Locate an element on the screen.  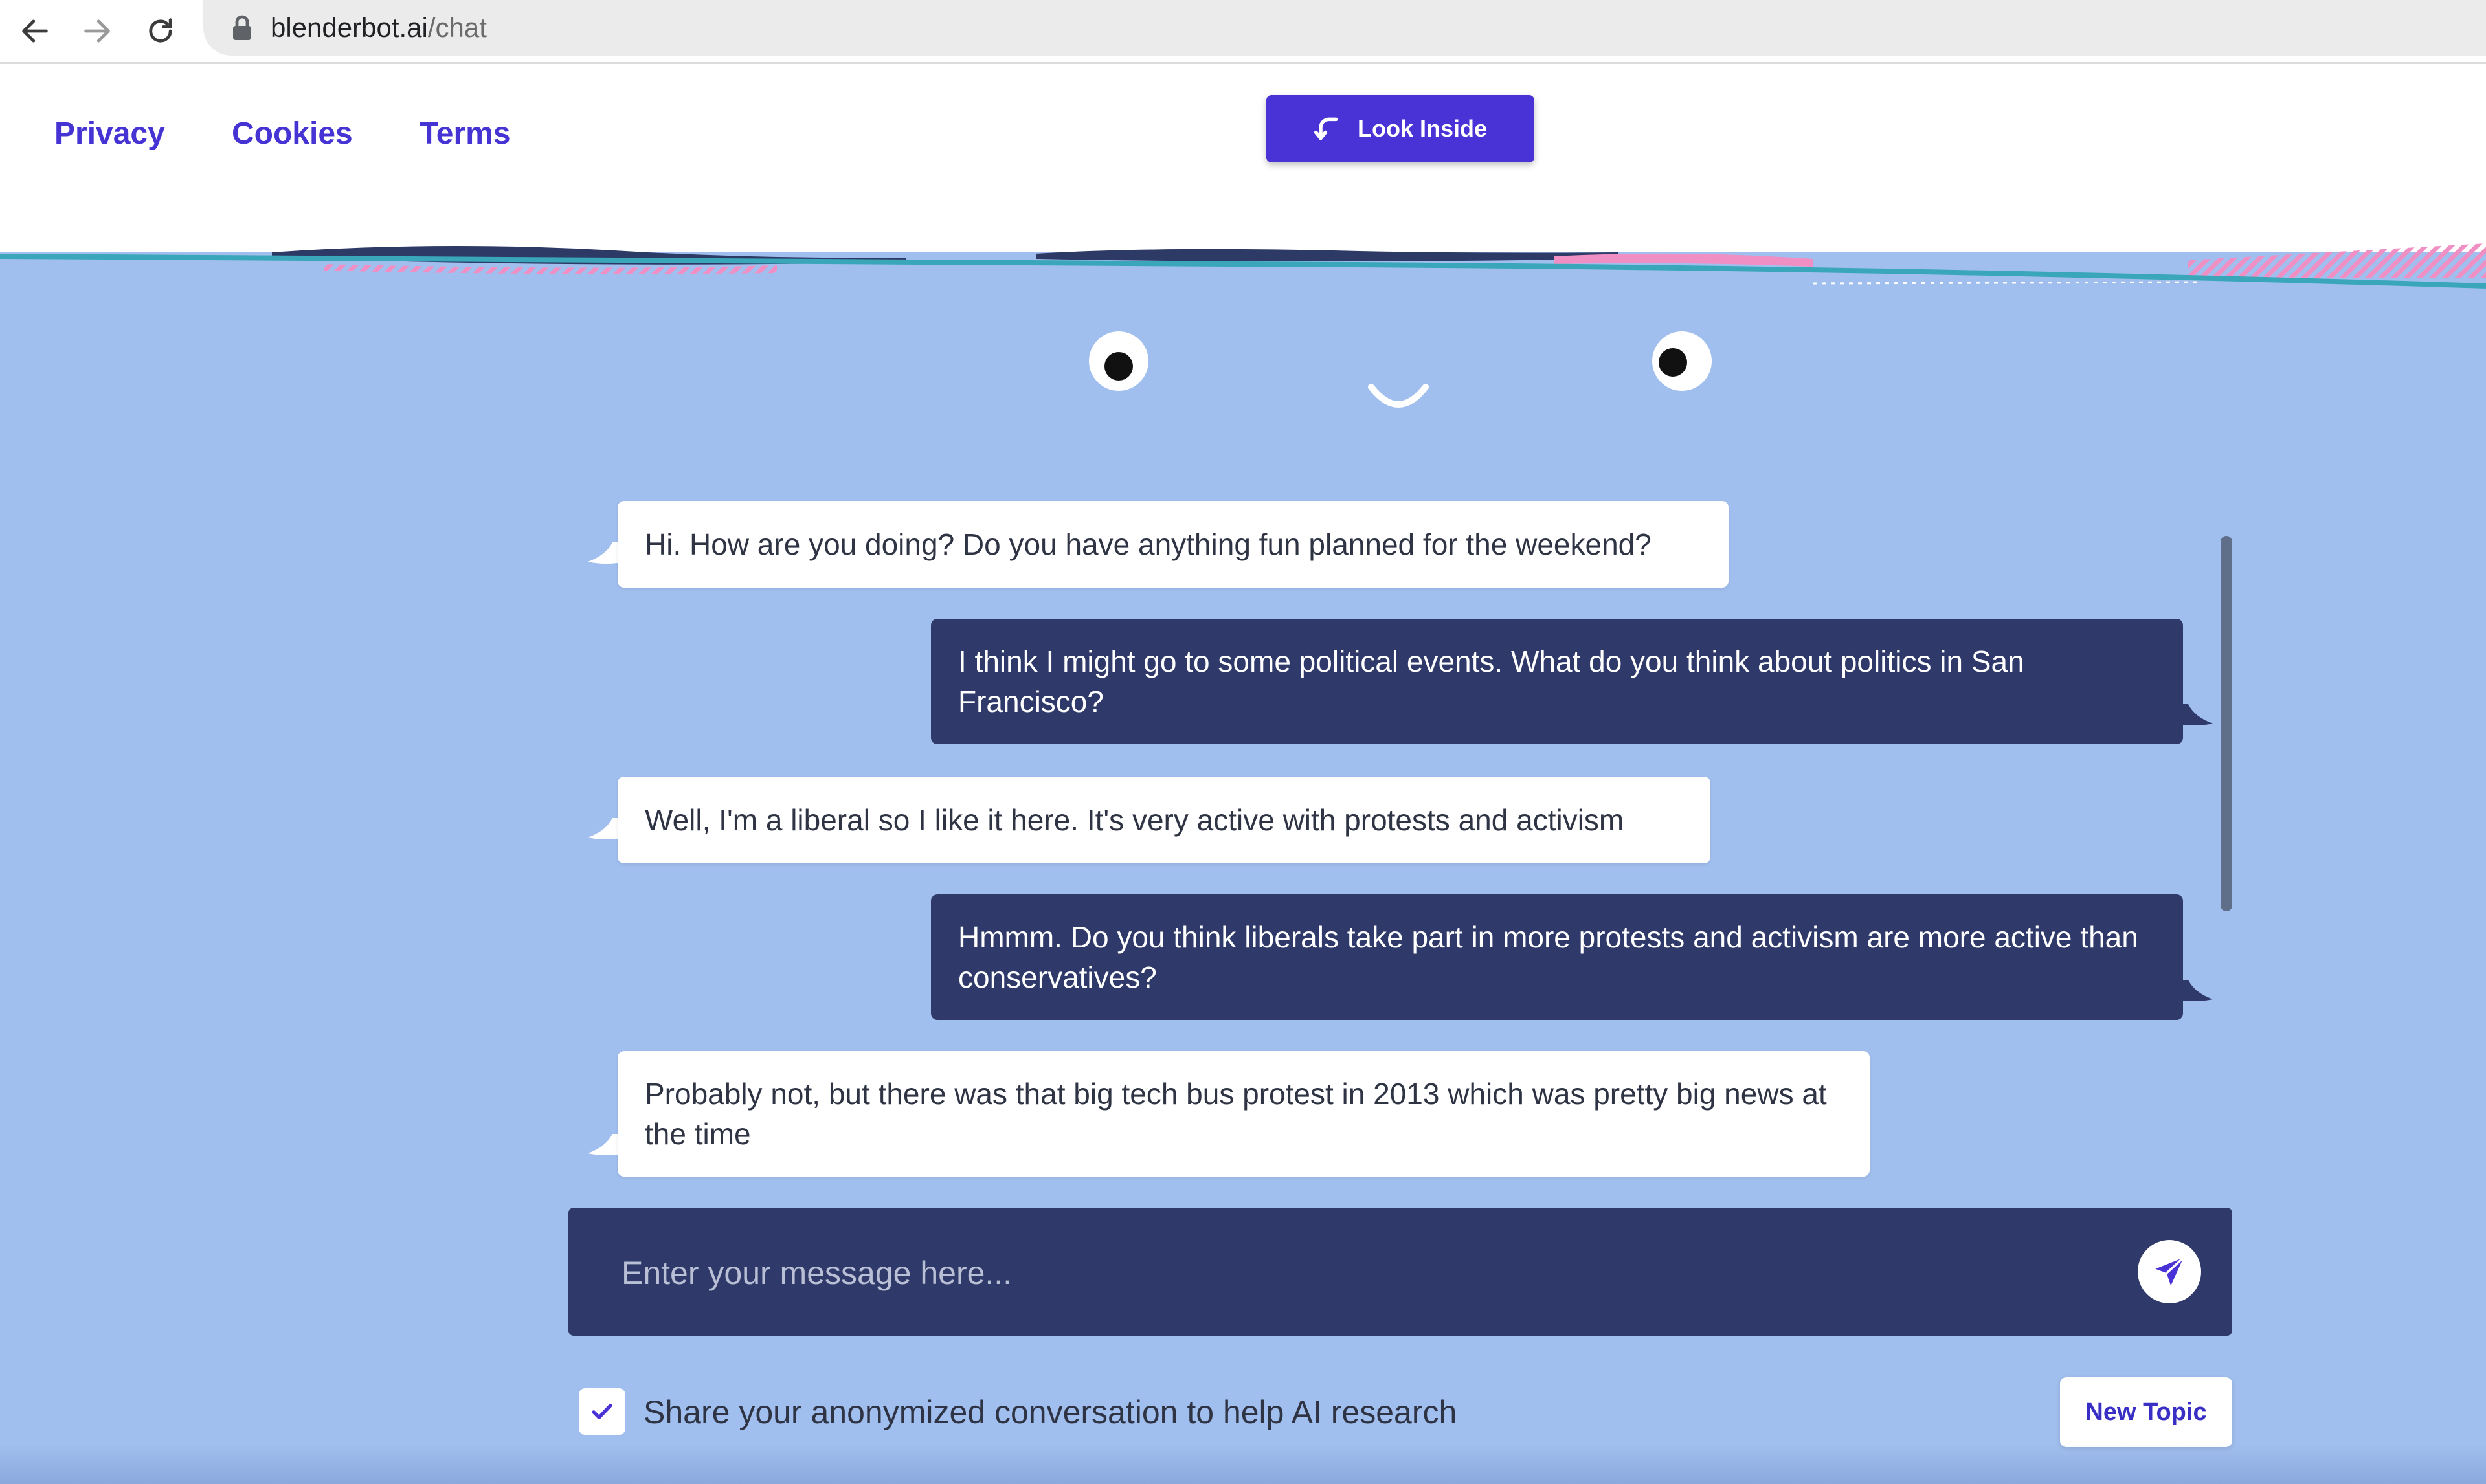
message-input is located at coordinates (1301, 1273).